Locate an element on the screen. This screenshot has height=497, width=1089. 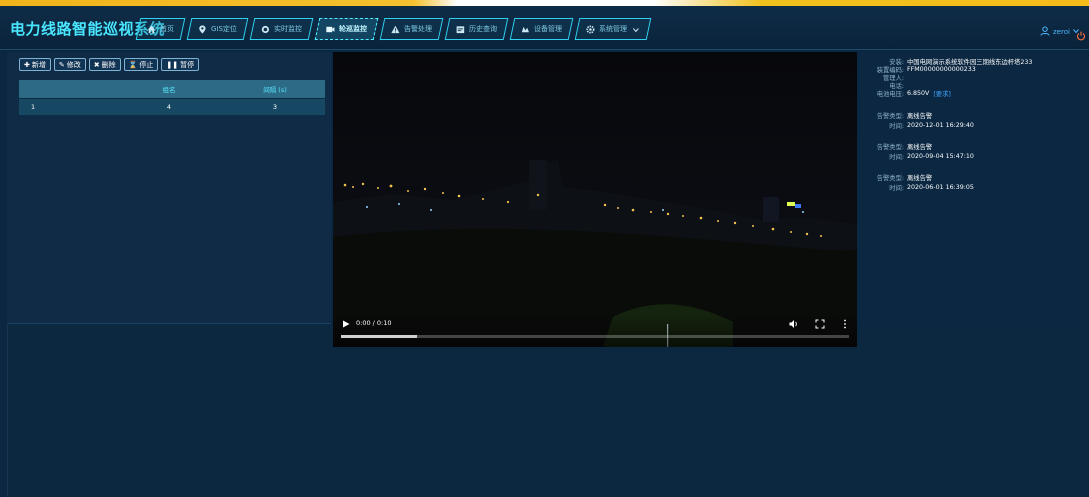
history-icon is located at coordinates (460, 29).